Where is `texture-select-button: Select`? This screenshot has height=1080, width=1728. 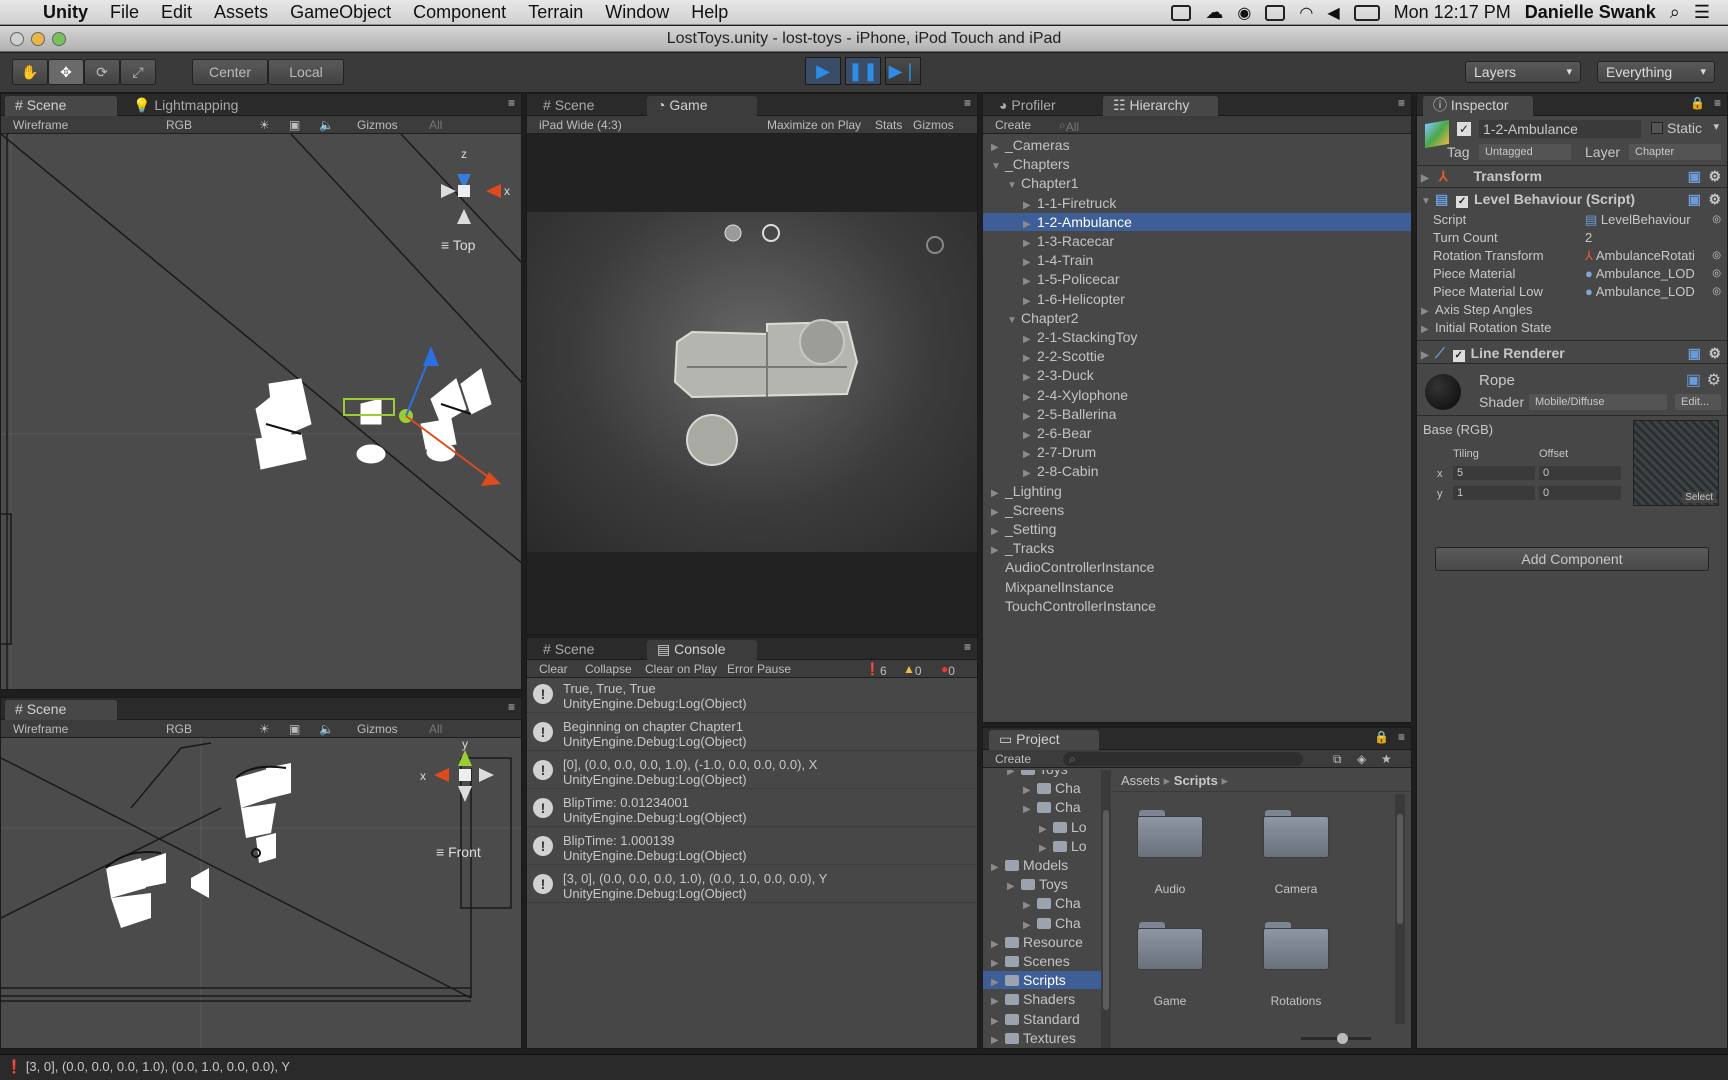
texture-select-button: Select is located at coordinates (1699, 497).